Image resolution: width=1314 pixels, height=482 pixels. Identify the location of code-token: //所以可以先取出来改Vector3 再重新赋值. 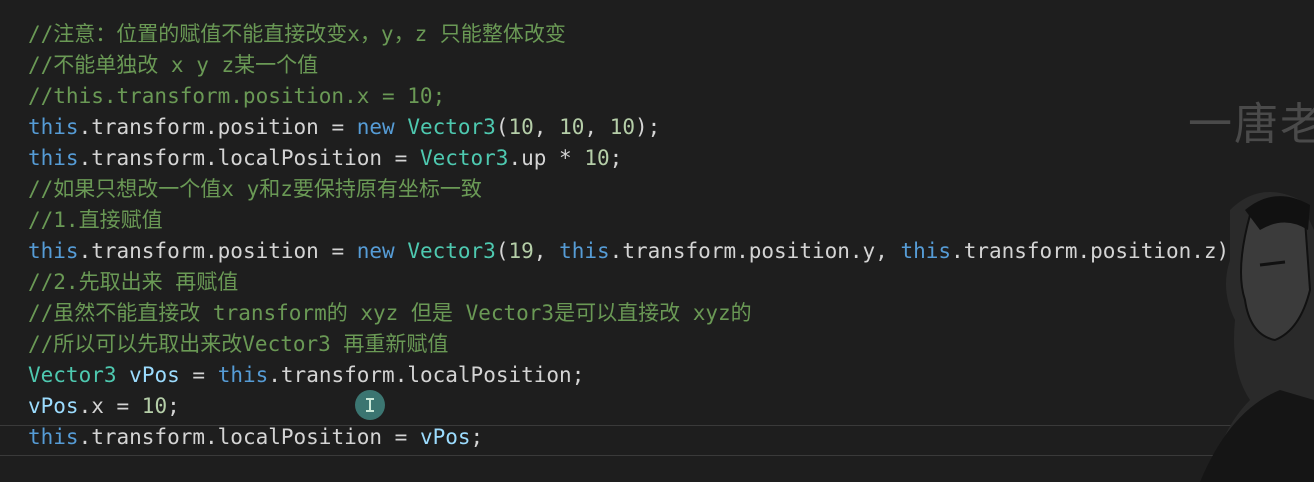
(238, 344).